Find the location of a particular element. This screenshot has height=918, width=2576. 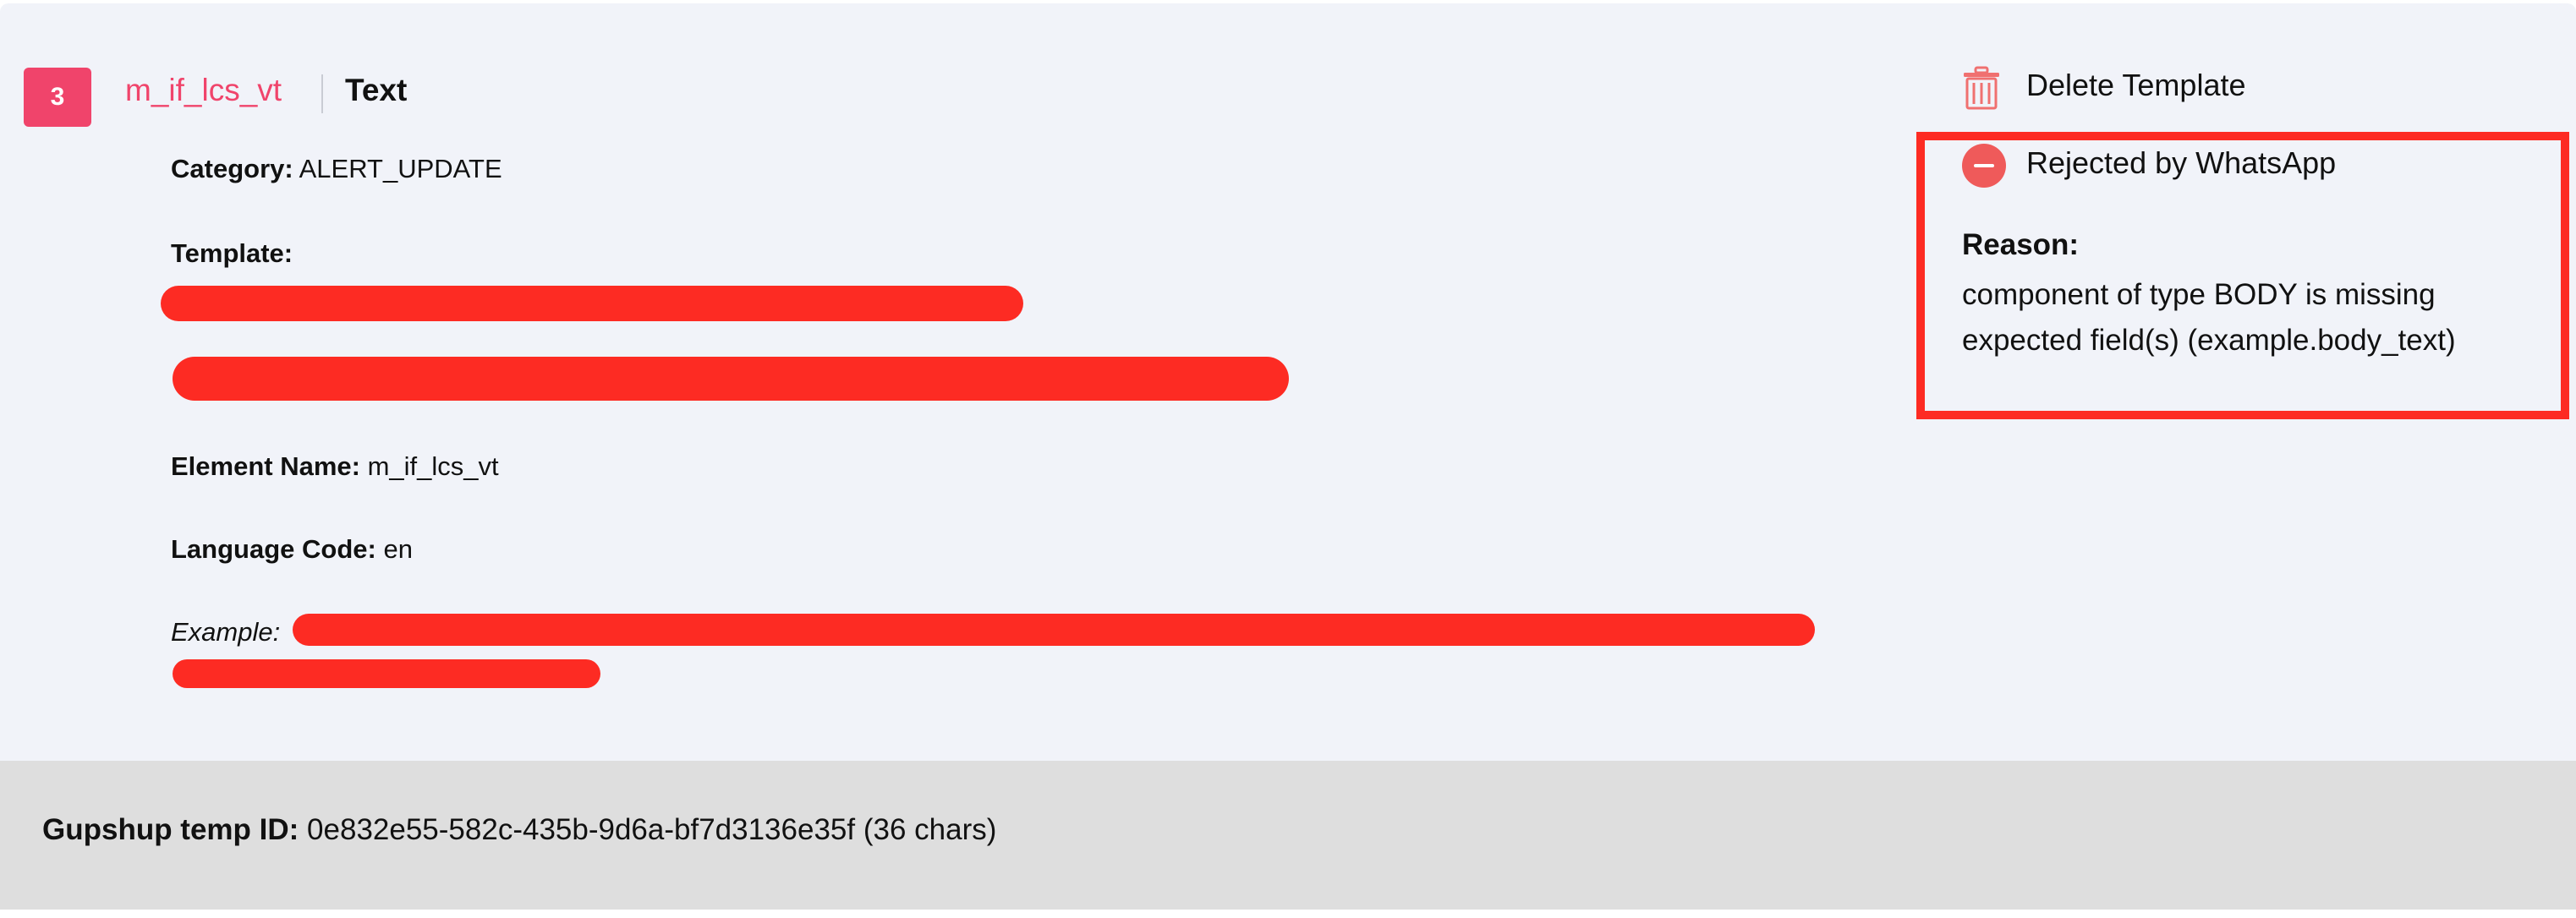

category-field: Category: ALERT_UPDATE is located at coordinates (336, 169).